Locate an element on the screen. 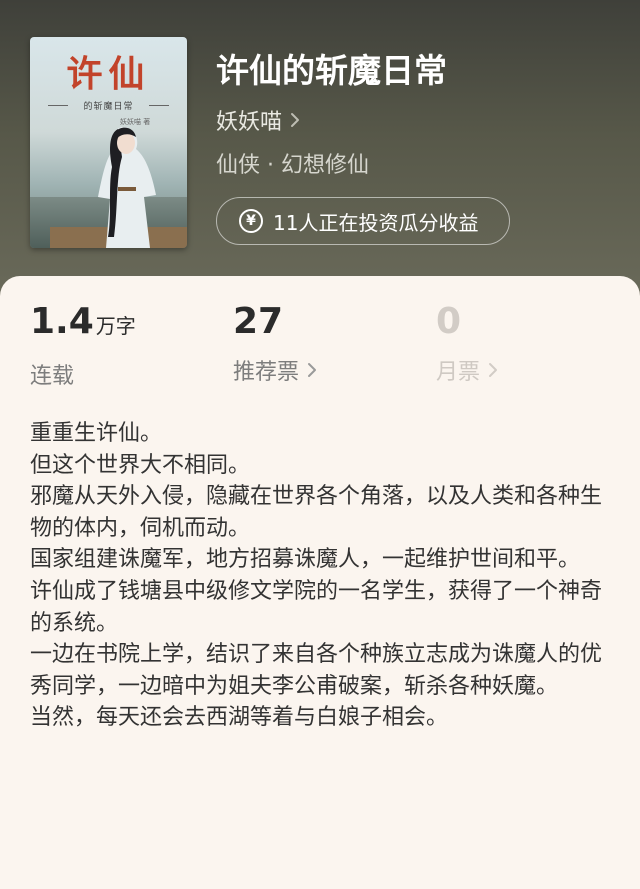  cover-author: 妖妖喵 著 is located at coordinates (135, 122).